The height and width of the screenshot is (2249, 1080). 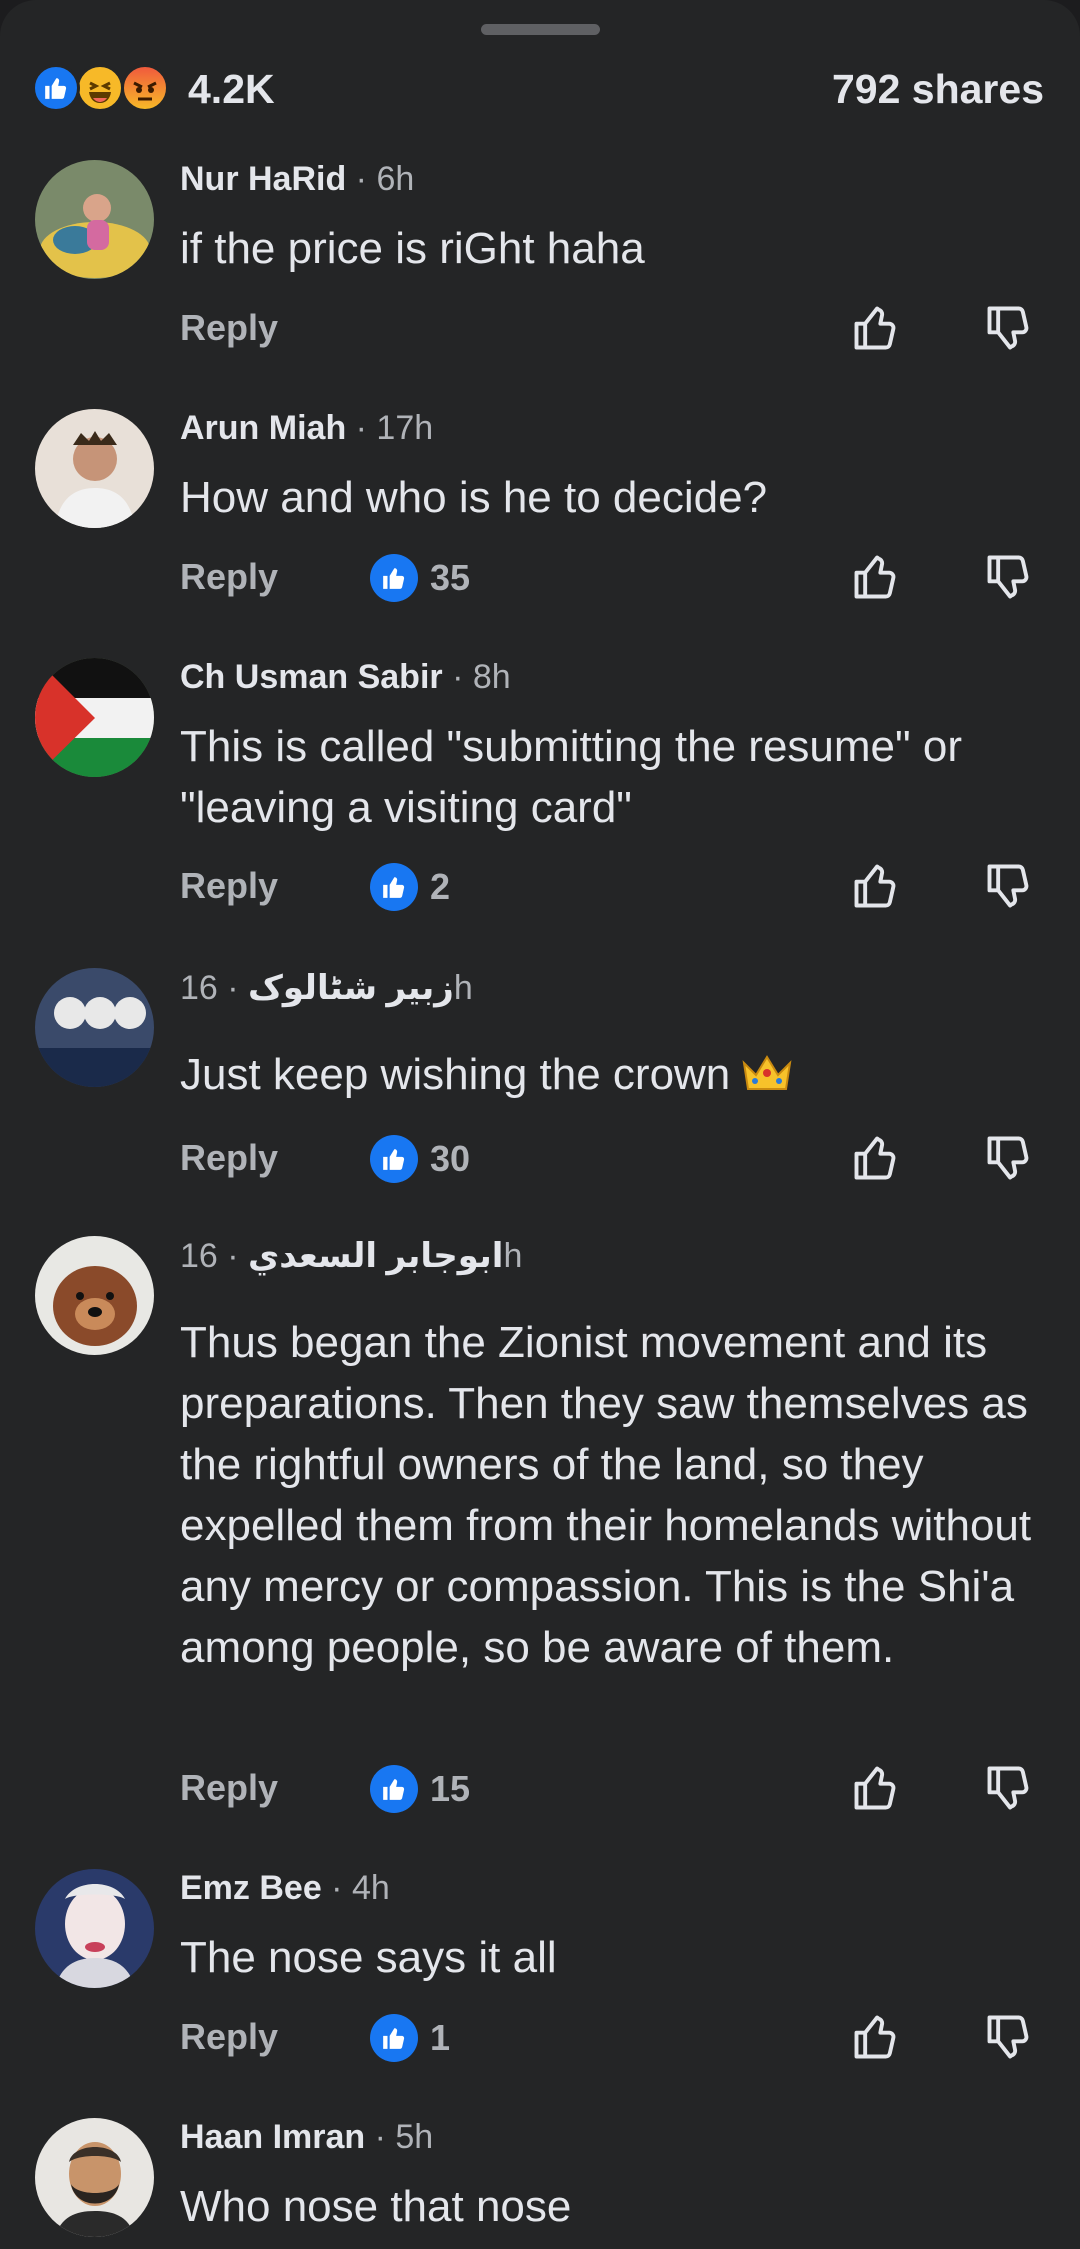 I want to click on comment-meta: Arun Miah · 17h, so click(x=306, y=428).